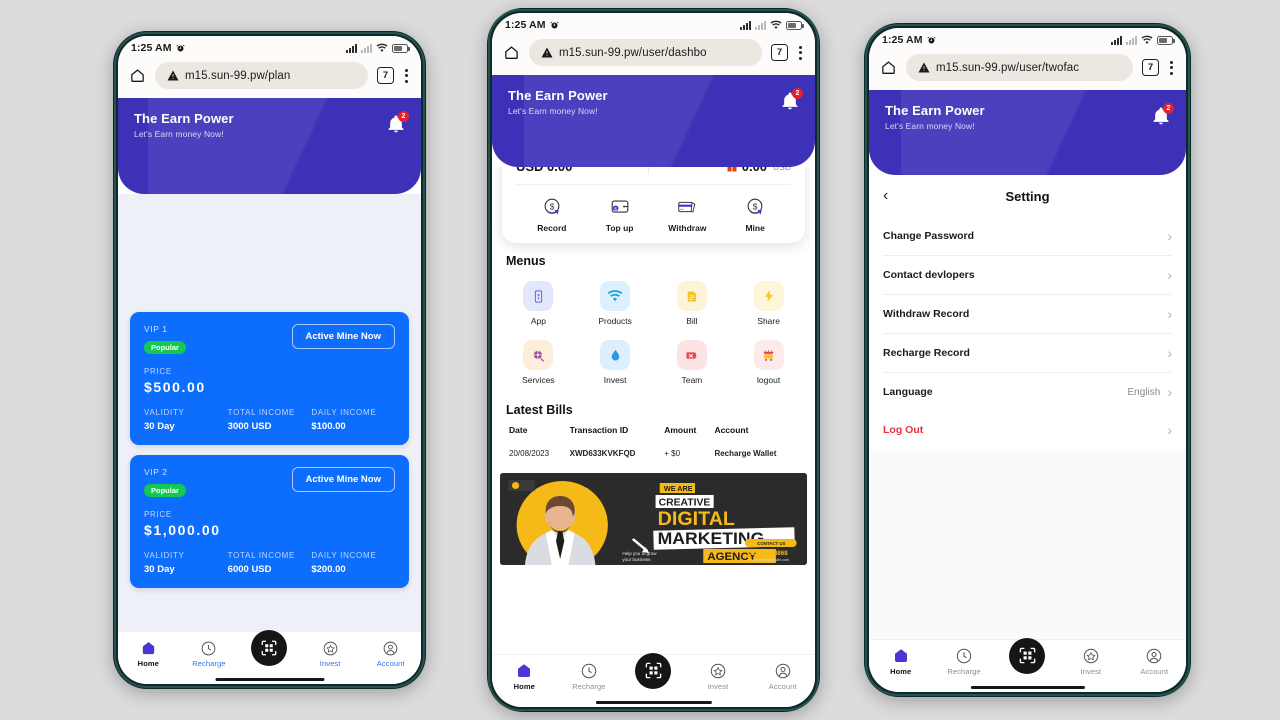  What do you see at coordinates (1027, 314) in the screenshot?
I see `settings-row-withdraw-record: Withdraw Record ›` at bounding box center [1027, 314].